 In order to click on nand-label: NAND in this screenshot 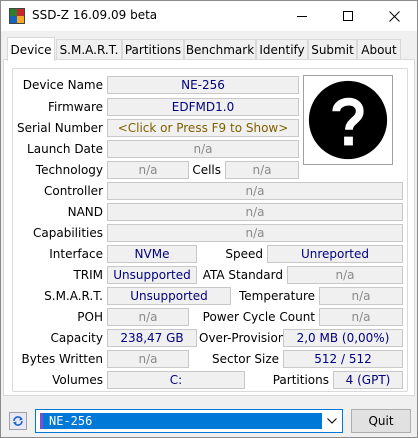, I will do `click(85, 212)`.